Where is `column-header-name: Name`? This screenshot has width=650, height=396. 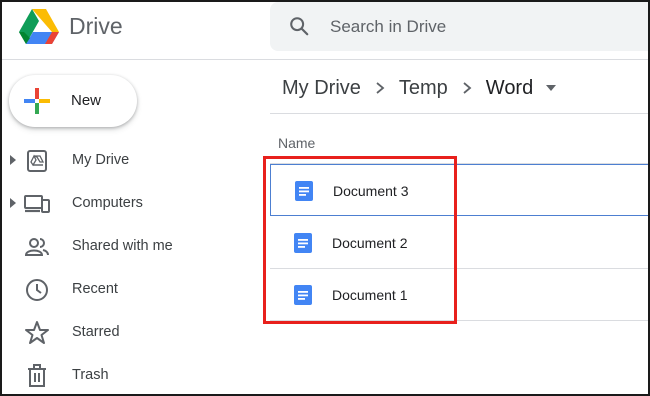
column-header-name: Name is located at coordinates (296, 143).